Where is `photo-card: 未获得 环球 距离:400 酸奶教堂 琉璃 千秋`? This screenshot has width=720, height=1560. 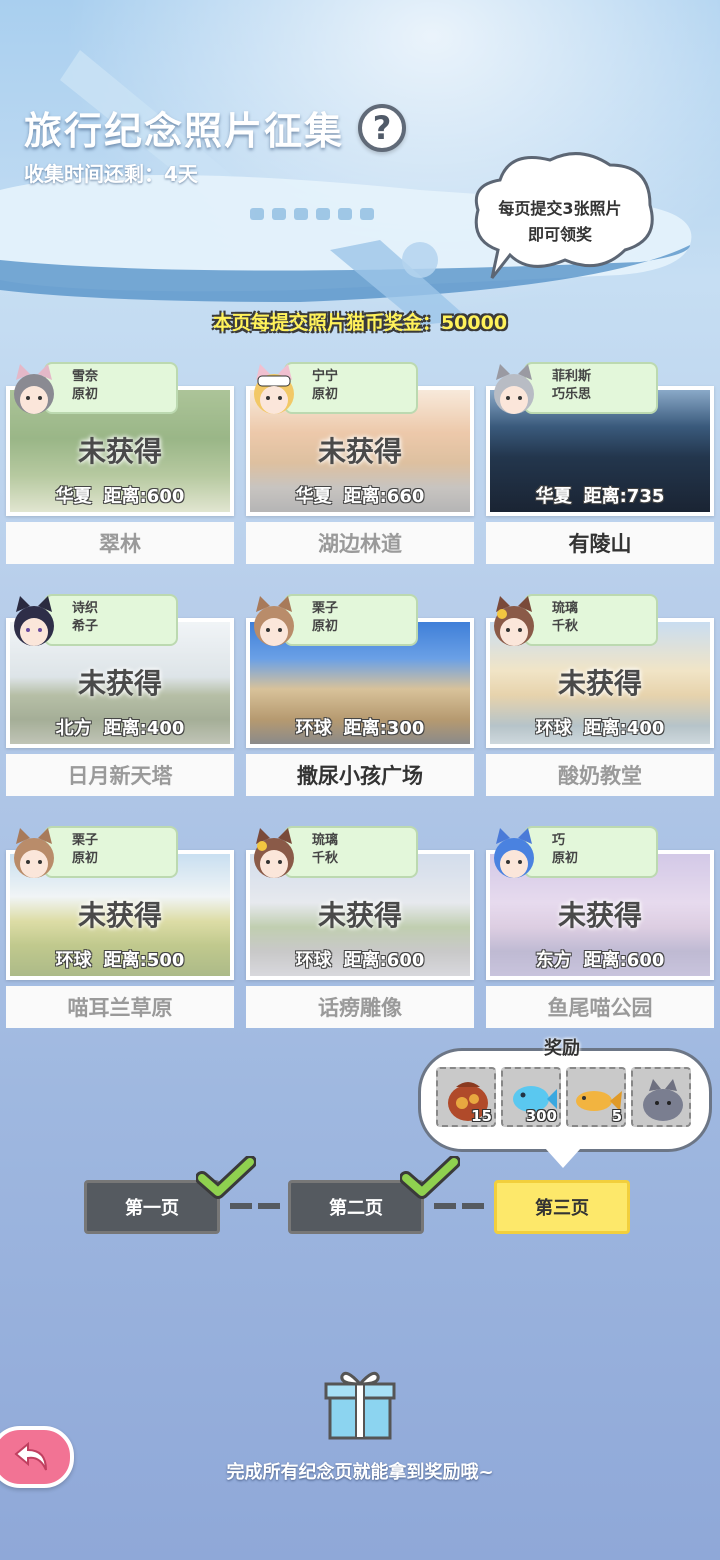
photo-card: 未获得 环球 距离:400 酸奶教堂 琉璃 千秋 is located at coordinates (600, 712).